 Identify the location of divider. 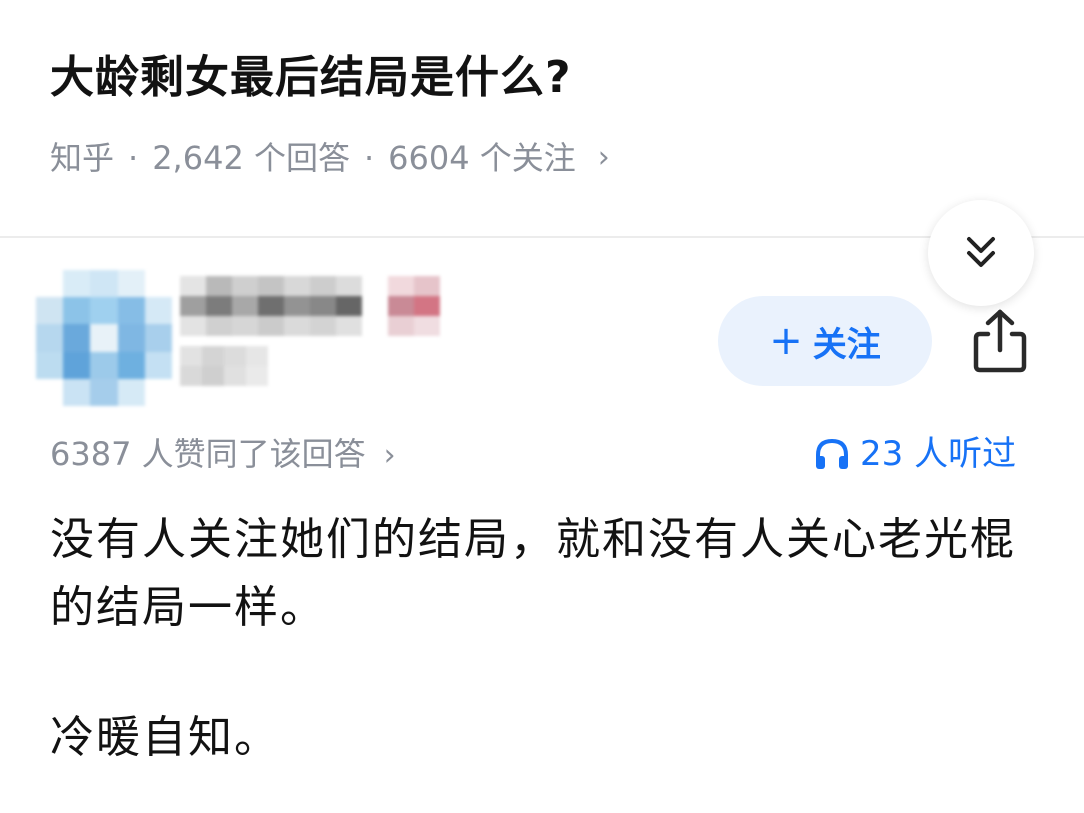
(542, 237).